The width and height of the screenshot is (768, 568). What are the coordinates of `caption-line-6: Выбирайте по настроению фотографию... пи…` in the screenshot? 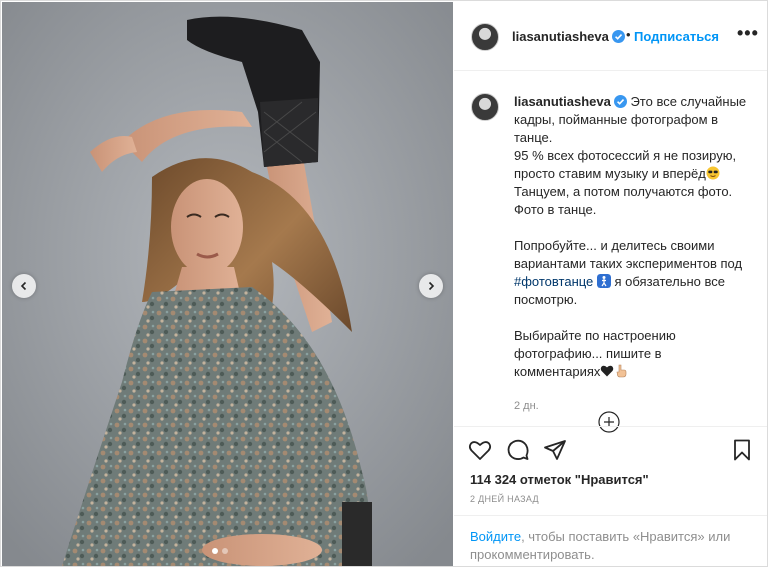 It's located at (595, 353).